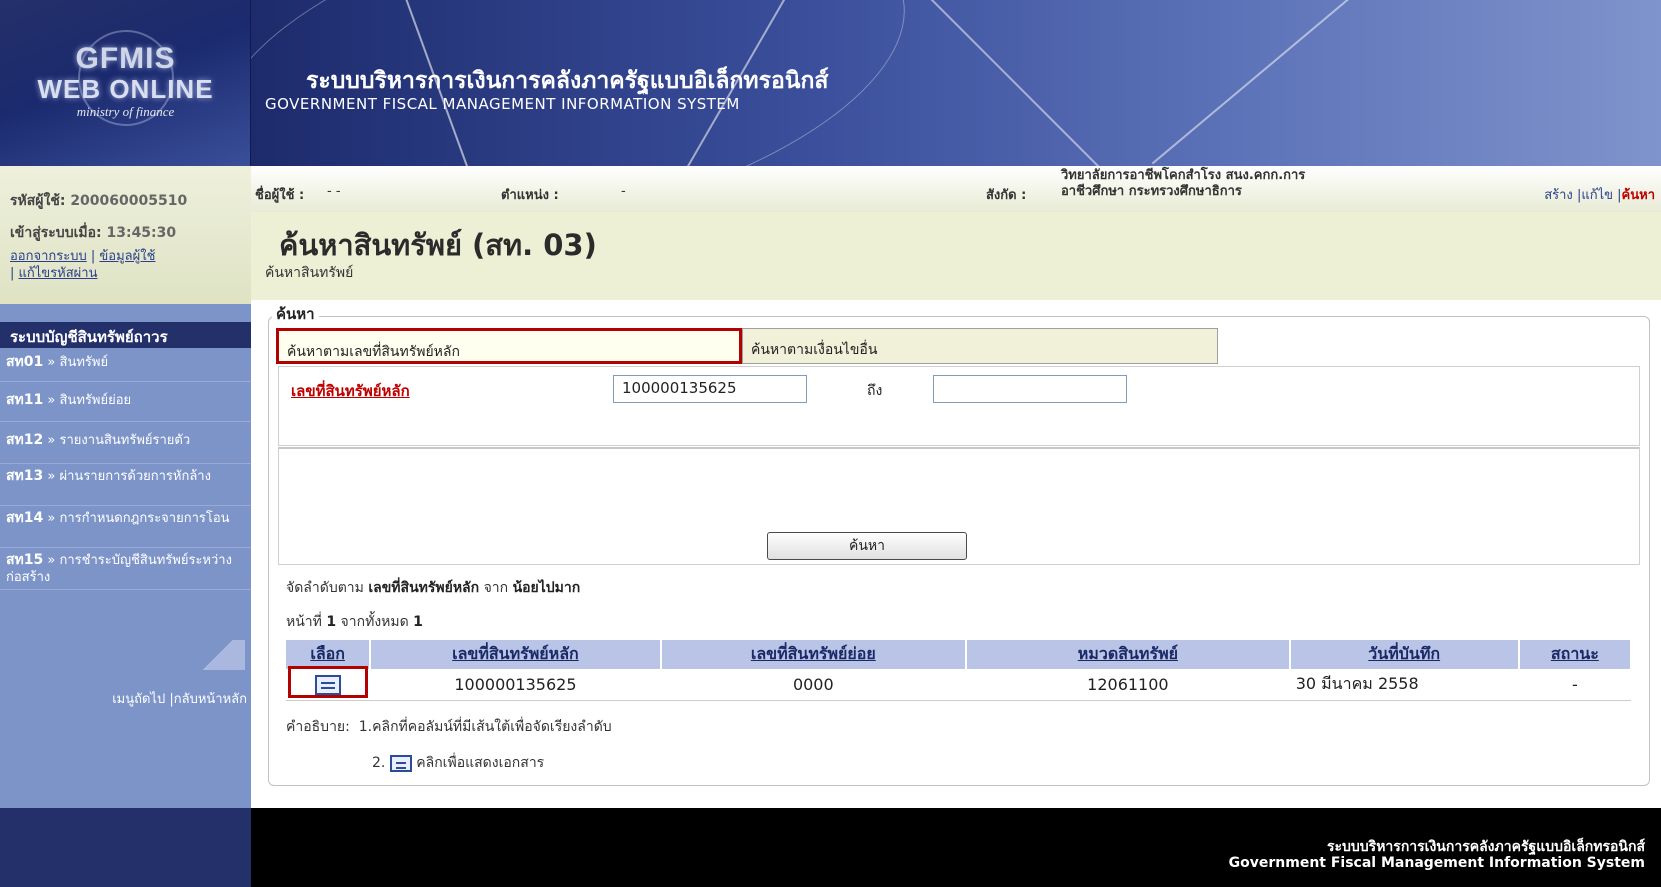  Describe the element at coordinates (125, 365) in the screenshot. I see `sidebar-item-st01: สท01 » สินทรัพย์` at that location.